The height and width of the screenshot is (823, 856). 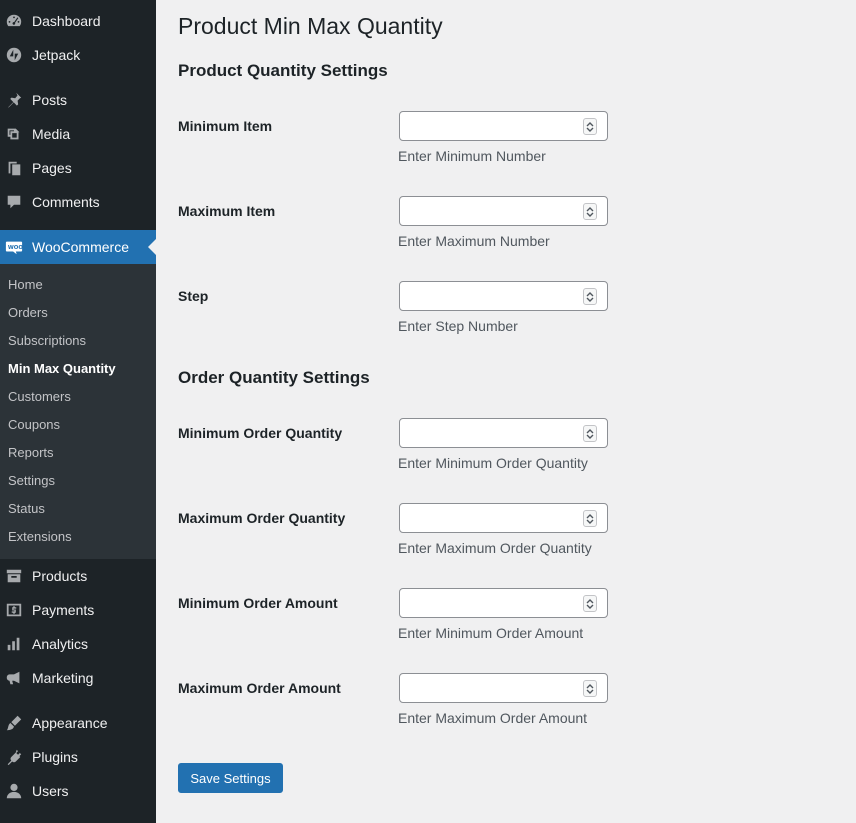 I want to click on order-quantity-section-title: Order Quantity Settings, so click(x=274, y=377).